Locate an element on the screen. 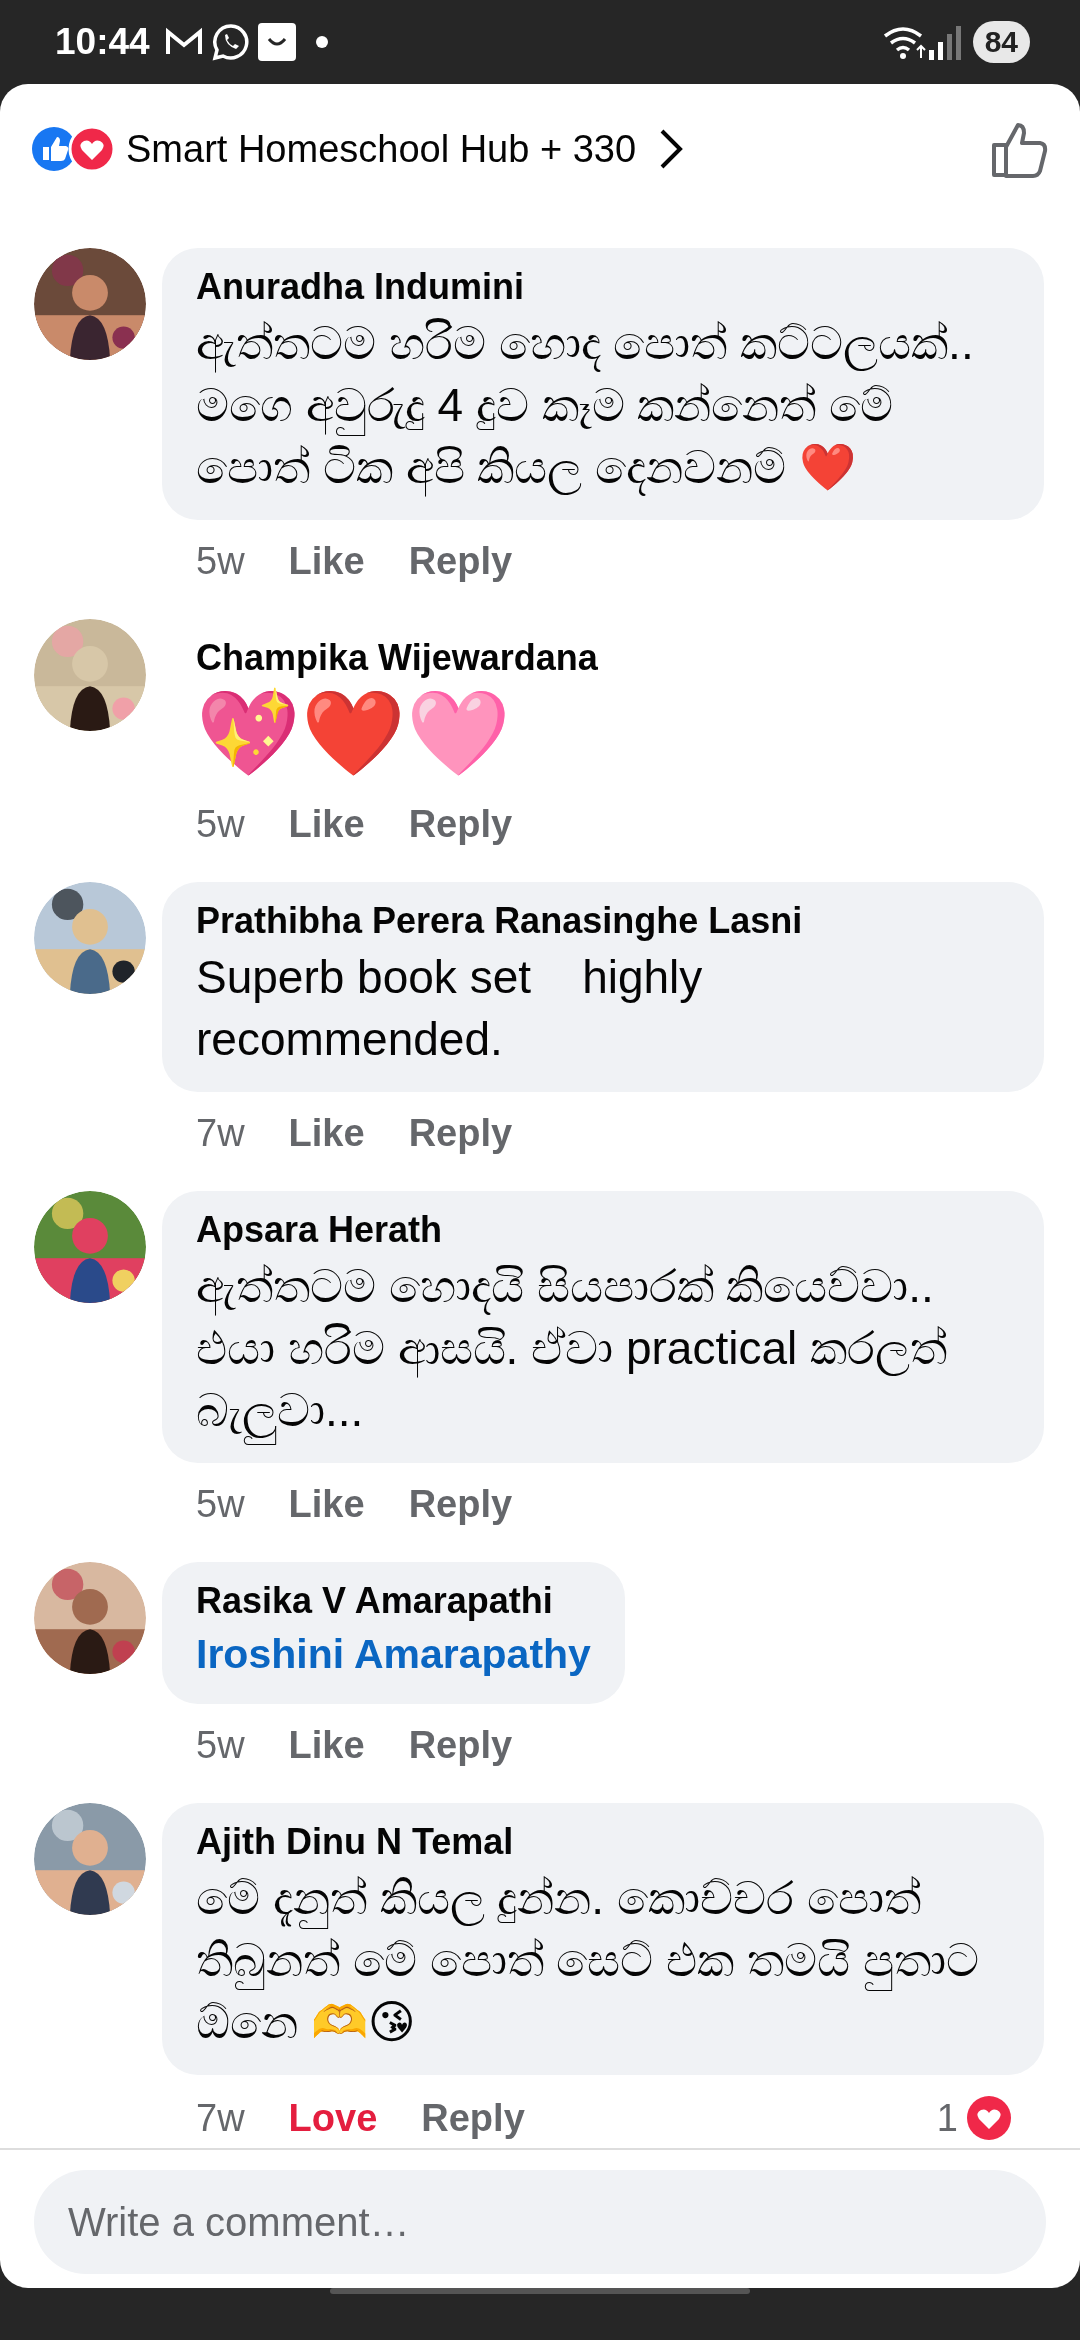  battery-level: 84 is located at coordinates (1001, 42).